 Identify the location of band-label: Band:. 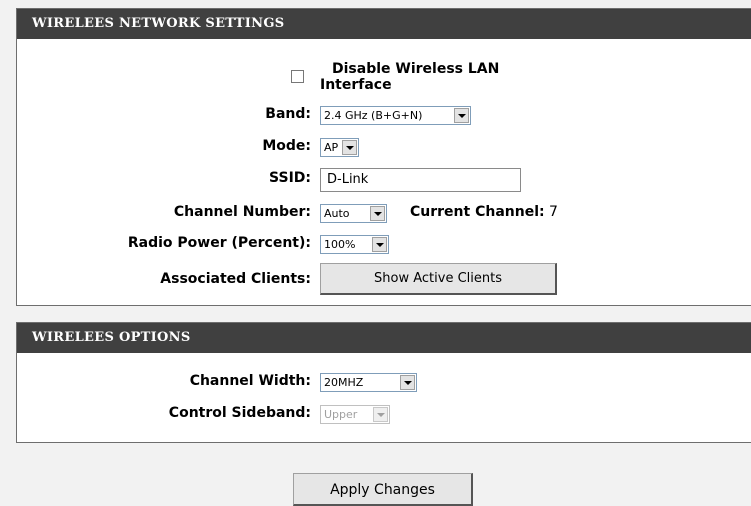
(288, 114).